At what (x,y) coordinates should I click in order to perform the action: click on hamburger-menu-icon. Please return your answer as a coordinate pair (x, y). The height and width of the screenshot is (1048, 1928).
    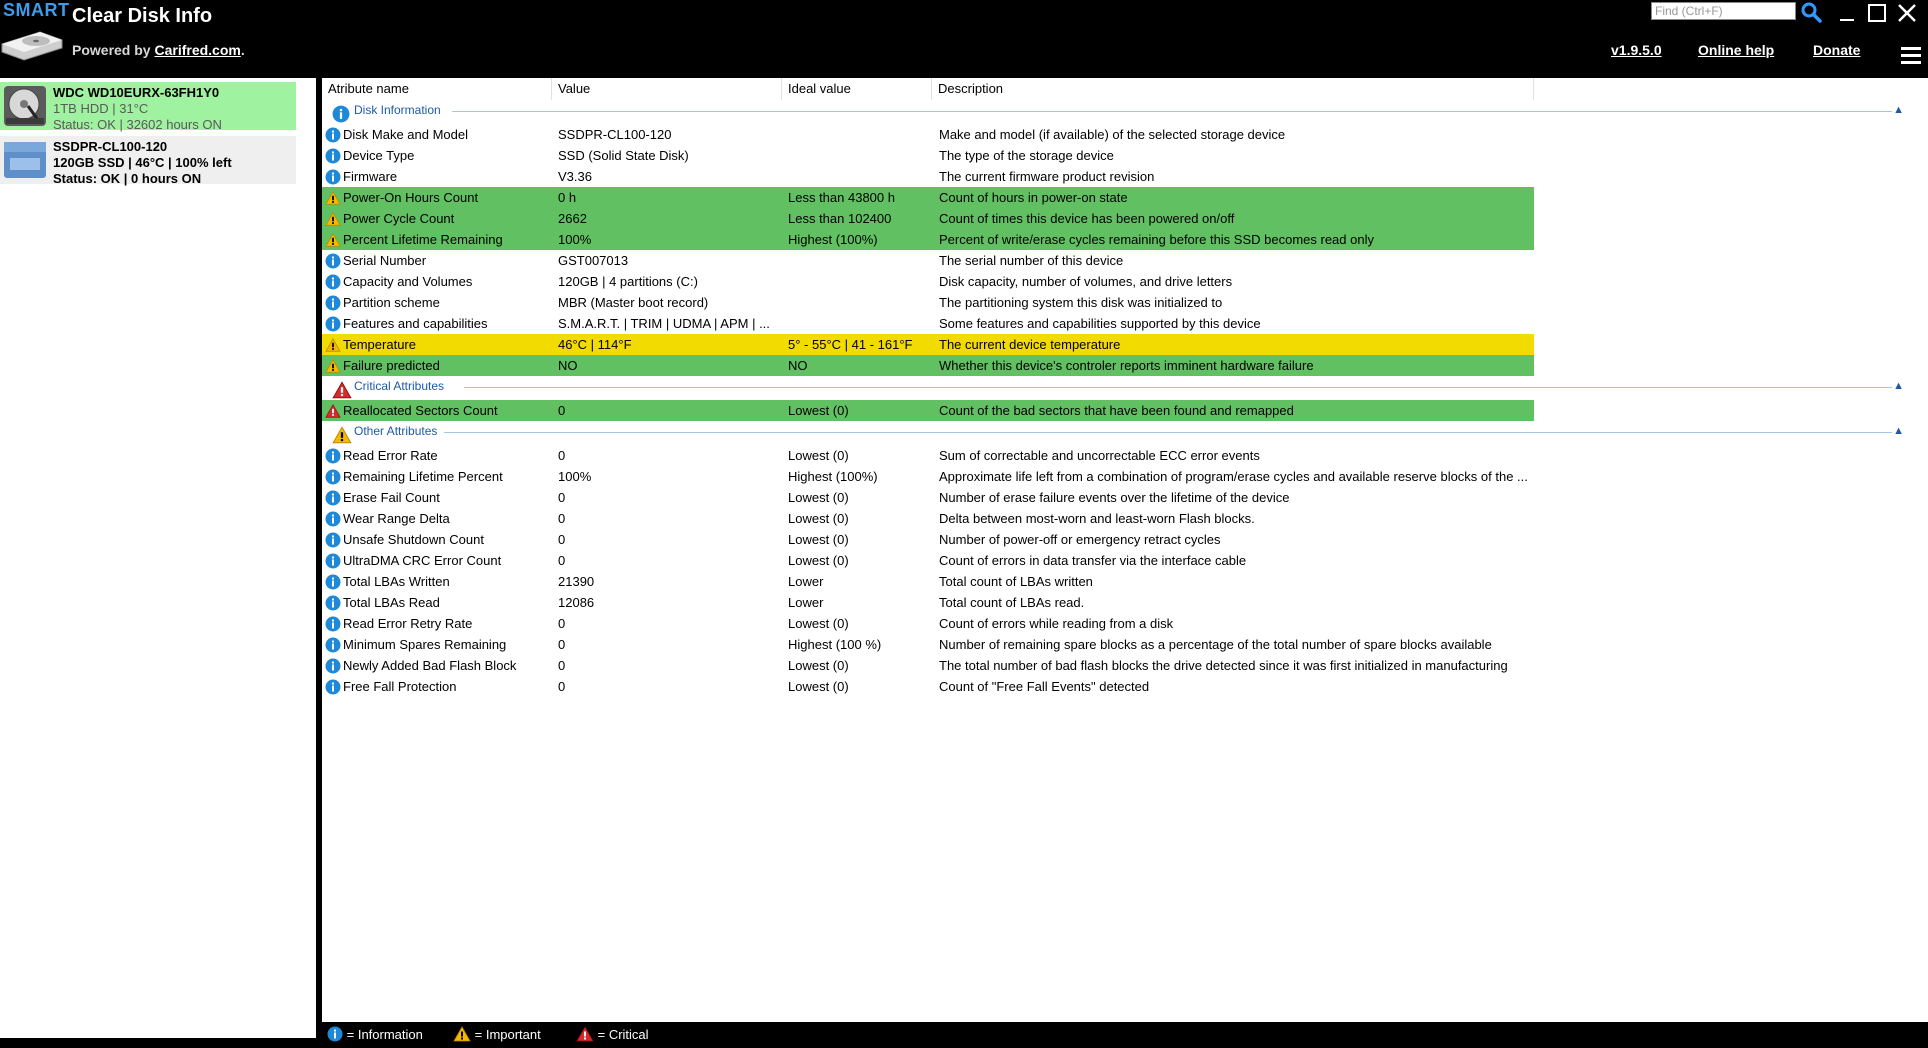
    Looking at the image, I should click on (1911, 56).